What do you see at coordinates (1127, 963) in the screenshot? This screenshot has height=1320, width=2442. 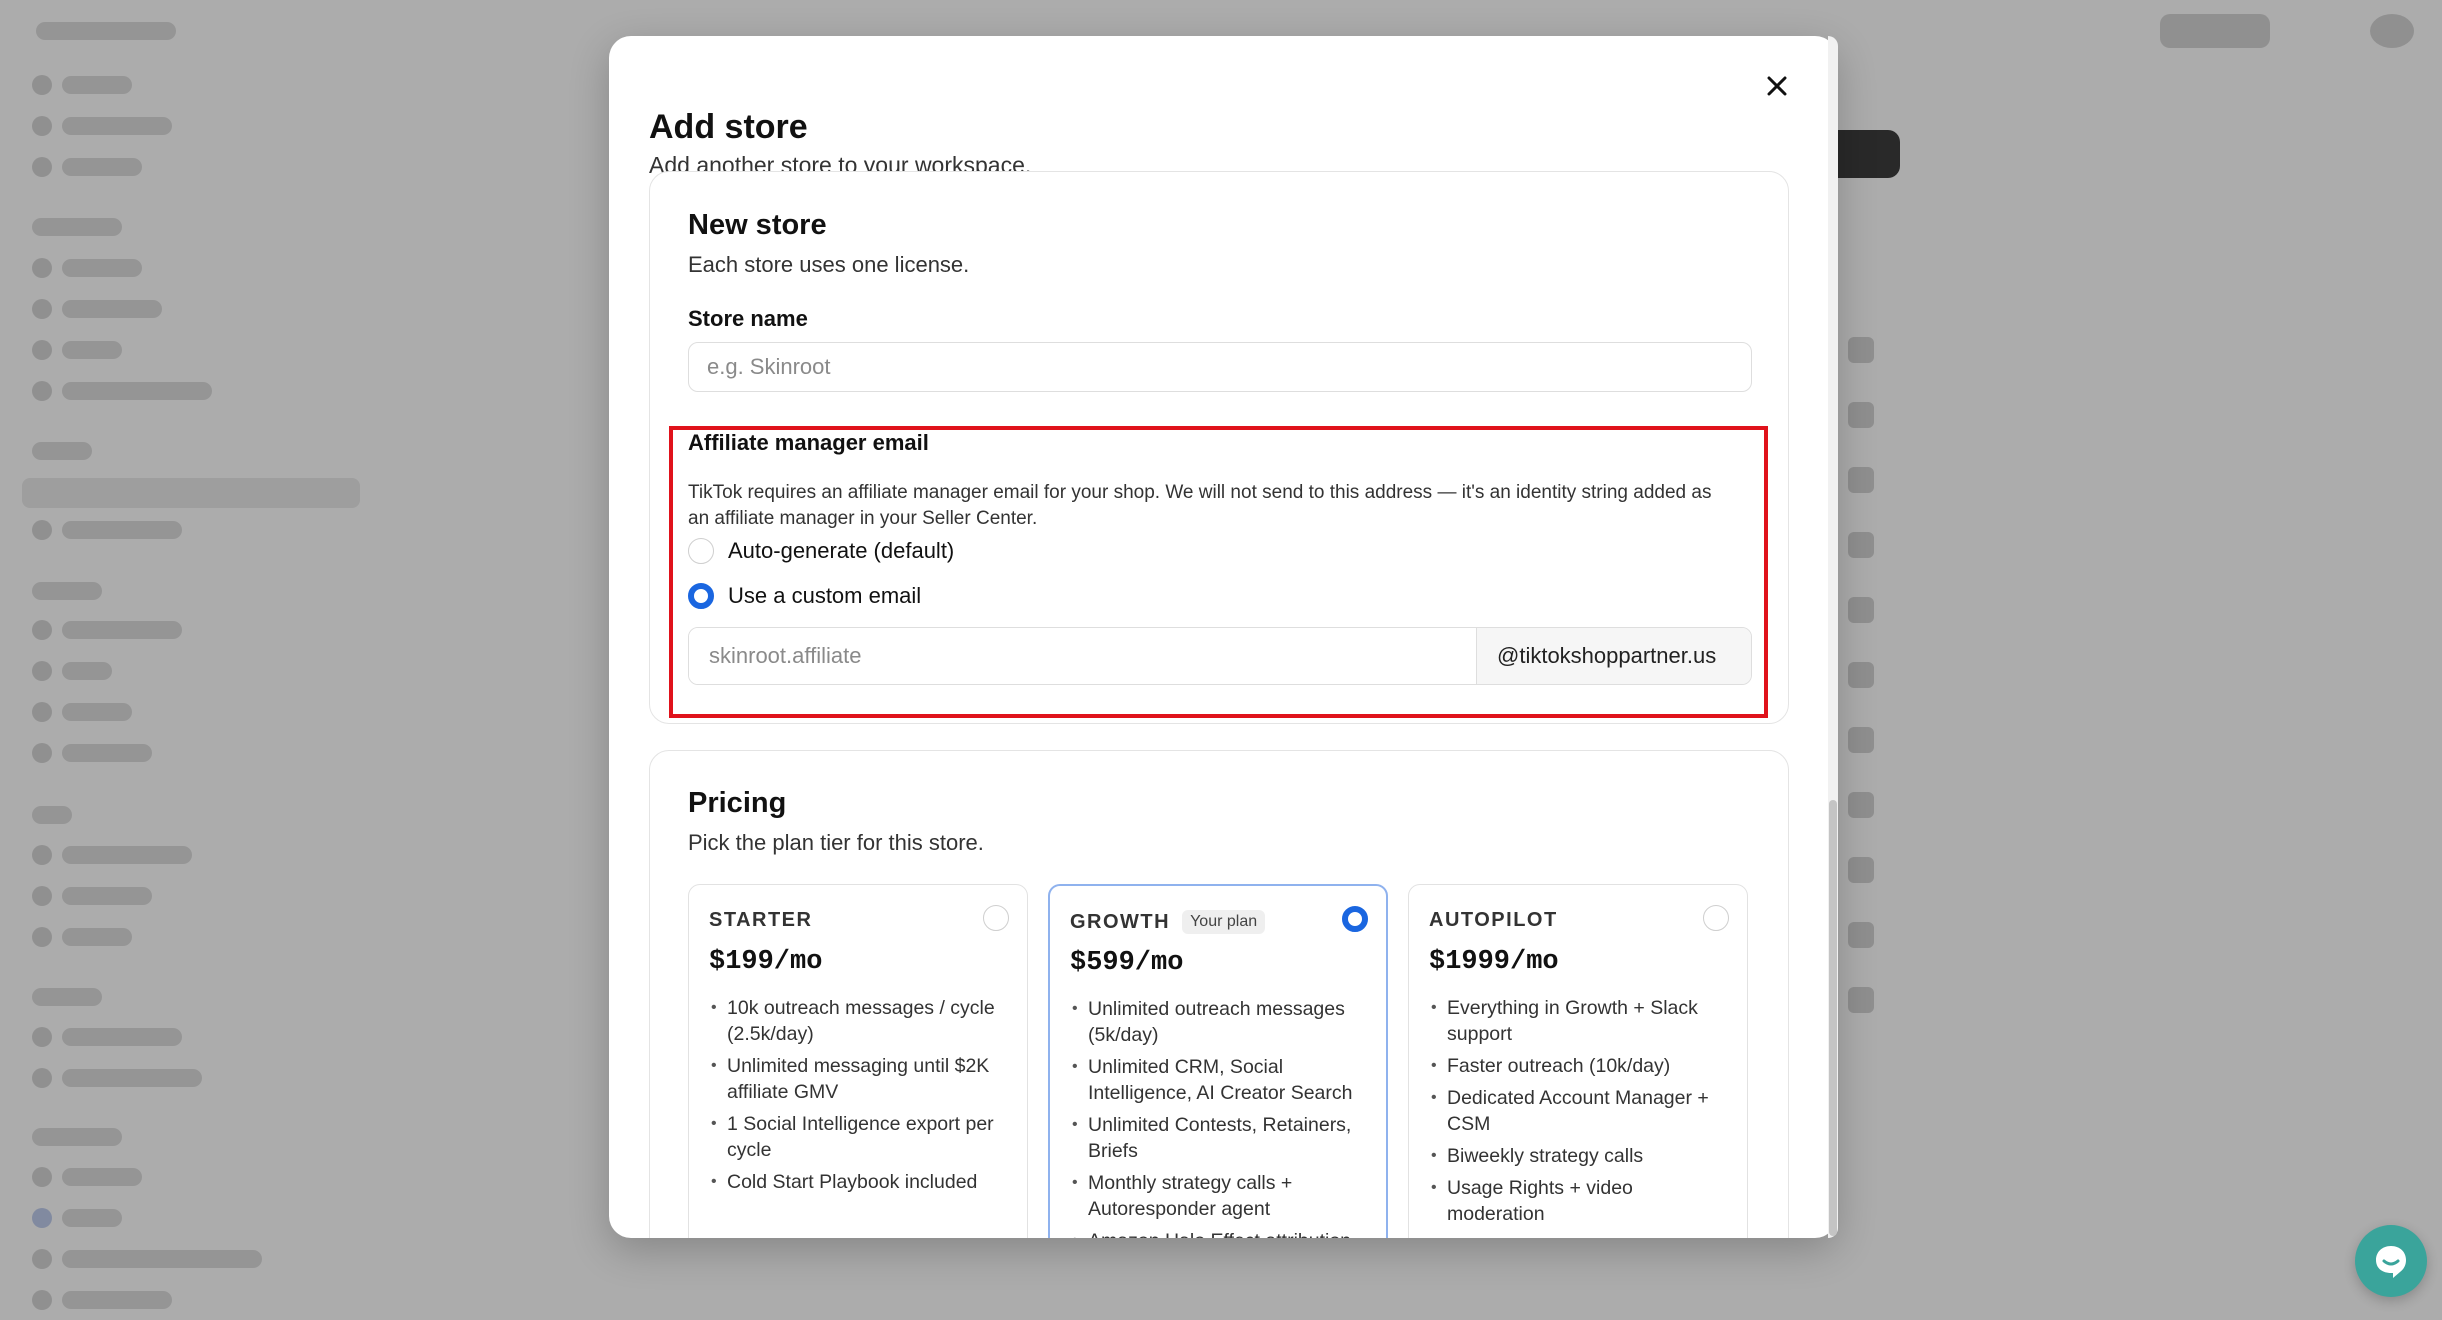 I see `tier-price: $599/mo` at bounding box center [1127, 963].